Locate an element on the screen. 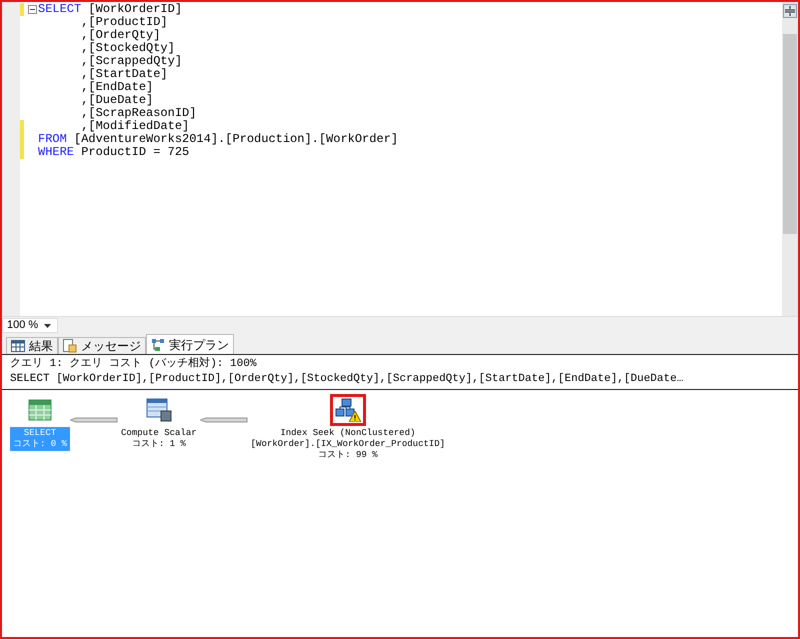 The image size is (800, 639). dropdown-icon is located at coordinates (48, 326).